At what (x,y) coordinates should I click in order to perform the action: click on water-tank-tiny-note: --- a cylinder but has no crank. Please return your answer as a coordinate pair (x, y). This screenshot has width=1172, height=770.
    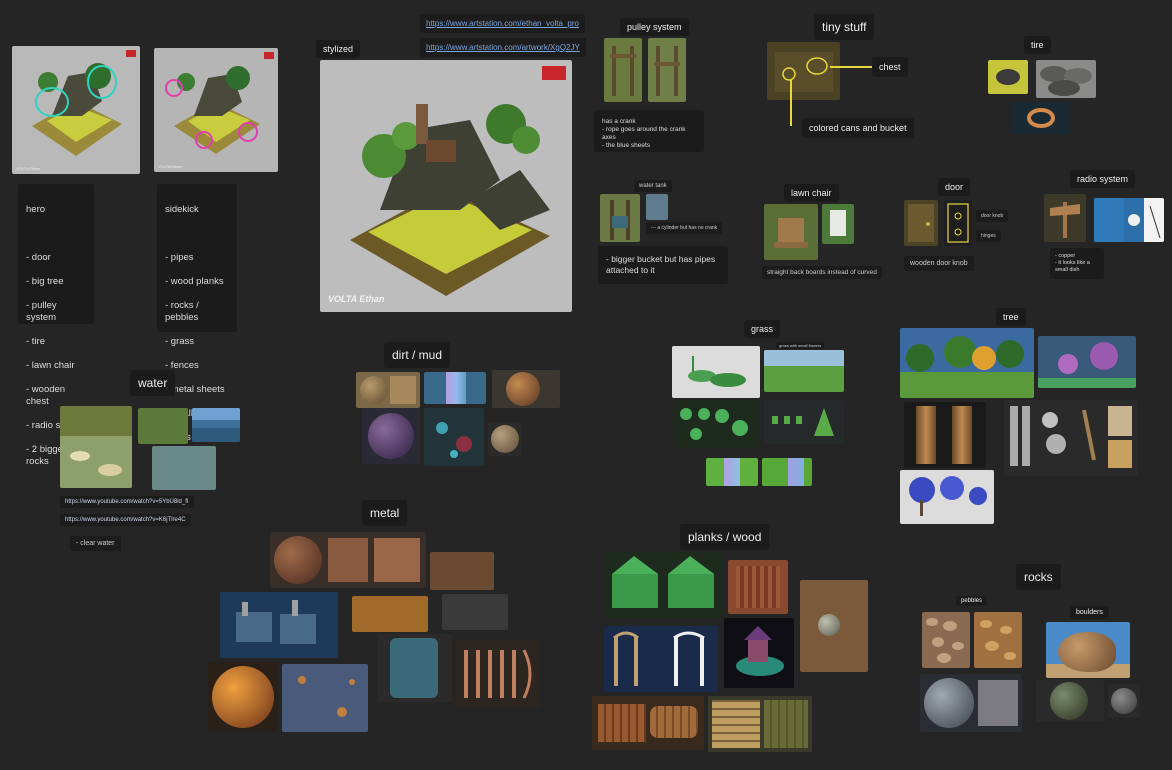
    Looking at the image, I should click on (684, 228).